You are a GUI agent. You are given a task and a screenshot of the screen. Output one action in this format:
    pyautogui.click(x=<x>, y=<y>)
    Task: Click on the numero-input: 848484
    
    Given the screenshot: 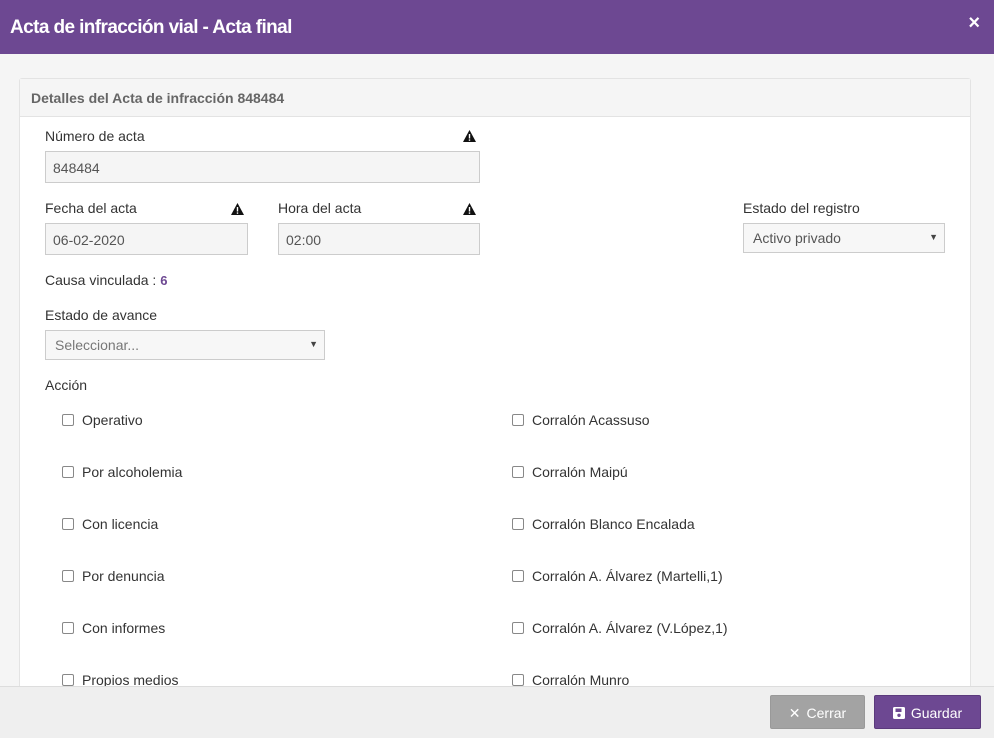 What is the action you would take?
    pyautogui.click(x=262, y=167)
    